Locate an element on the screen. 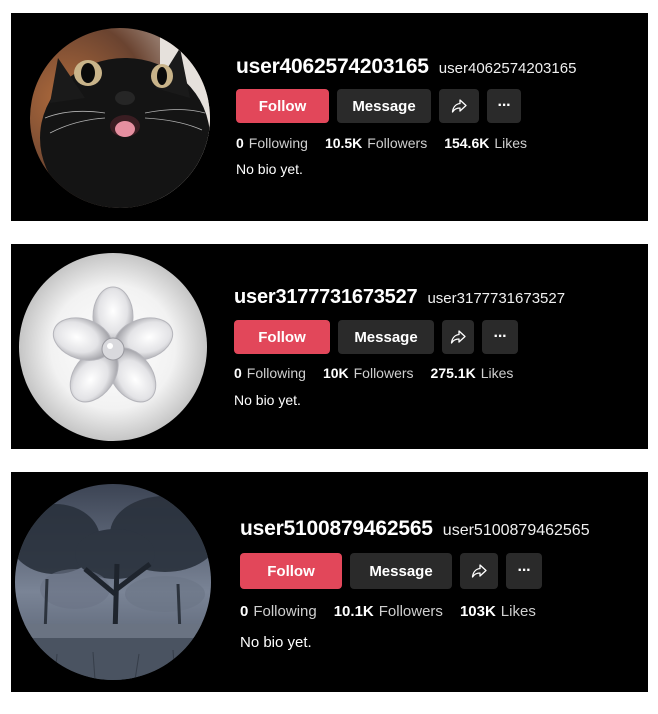 This screenshot has height=714, width=658. likes-stat: 103K Likes is located at coordinates (498, 611).